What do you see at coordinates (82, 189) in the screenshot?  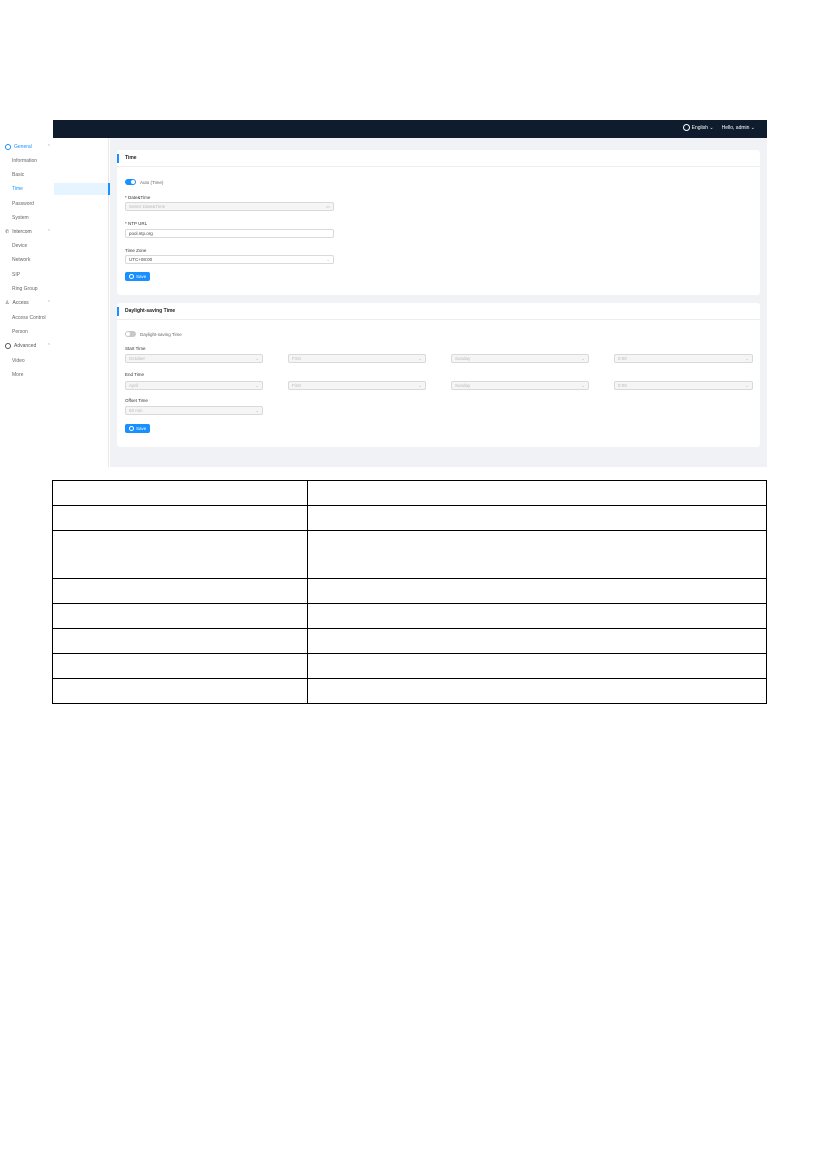 I see `sidebar-selected-highlight` at bounding box center [82, 189].